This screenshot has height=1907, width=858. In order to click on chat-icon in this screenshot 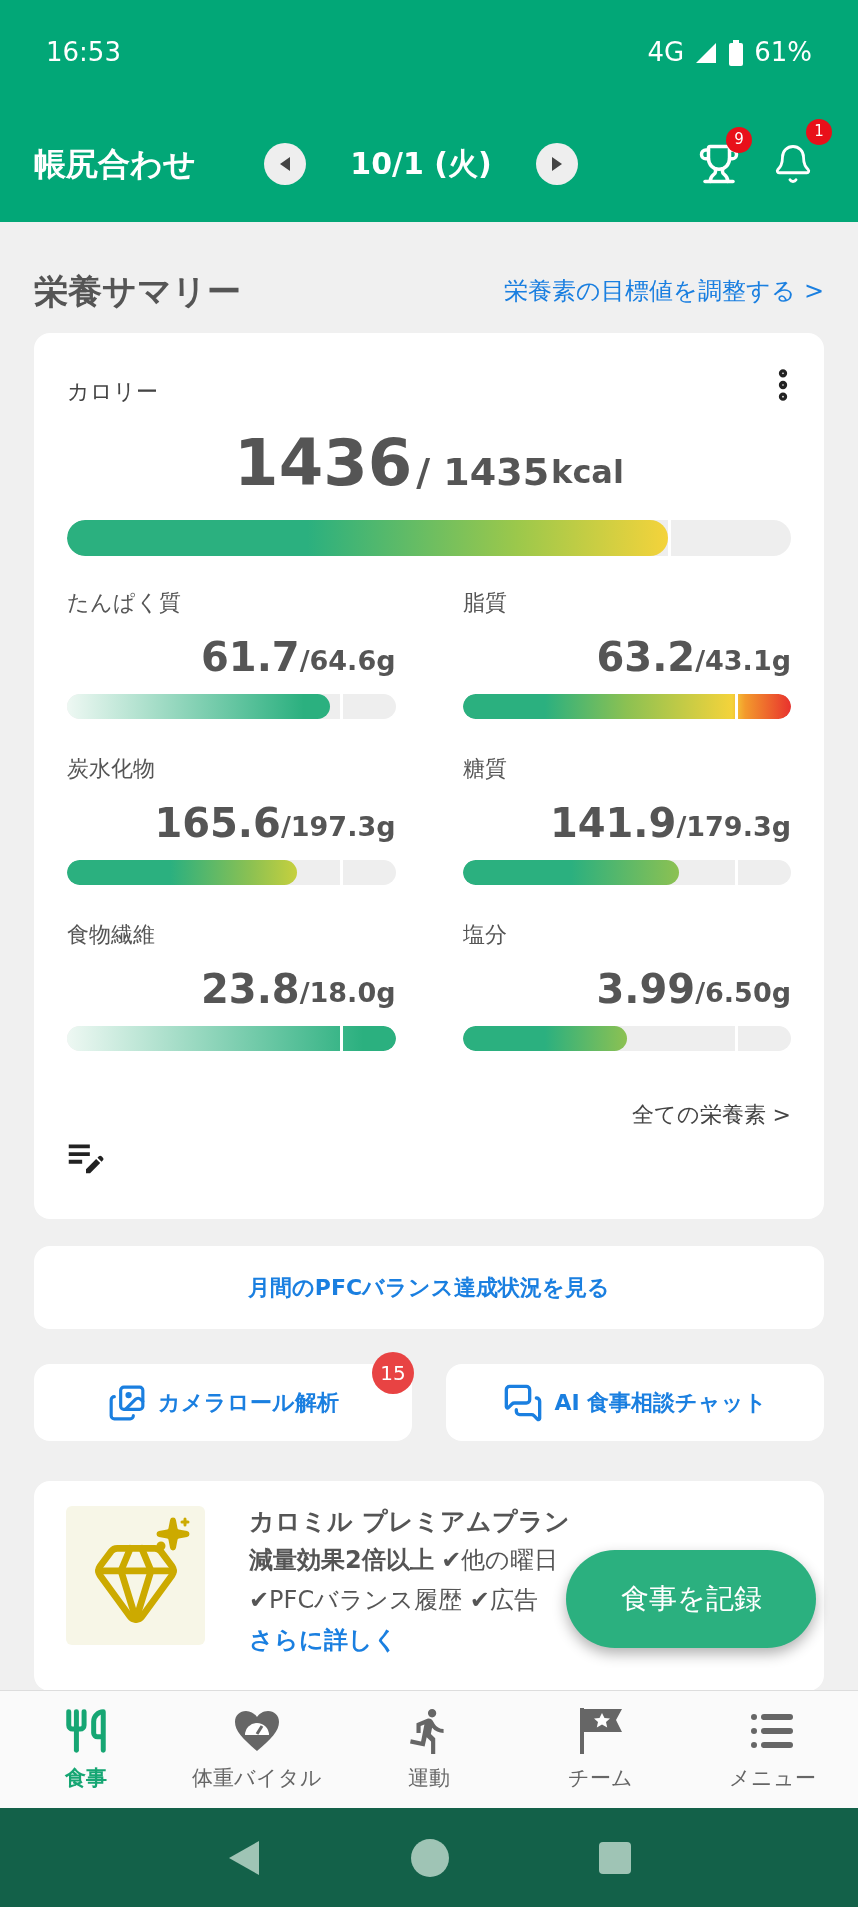, I will do `click(522, 1402)`.